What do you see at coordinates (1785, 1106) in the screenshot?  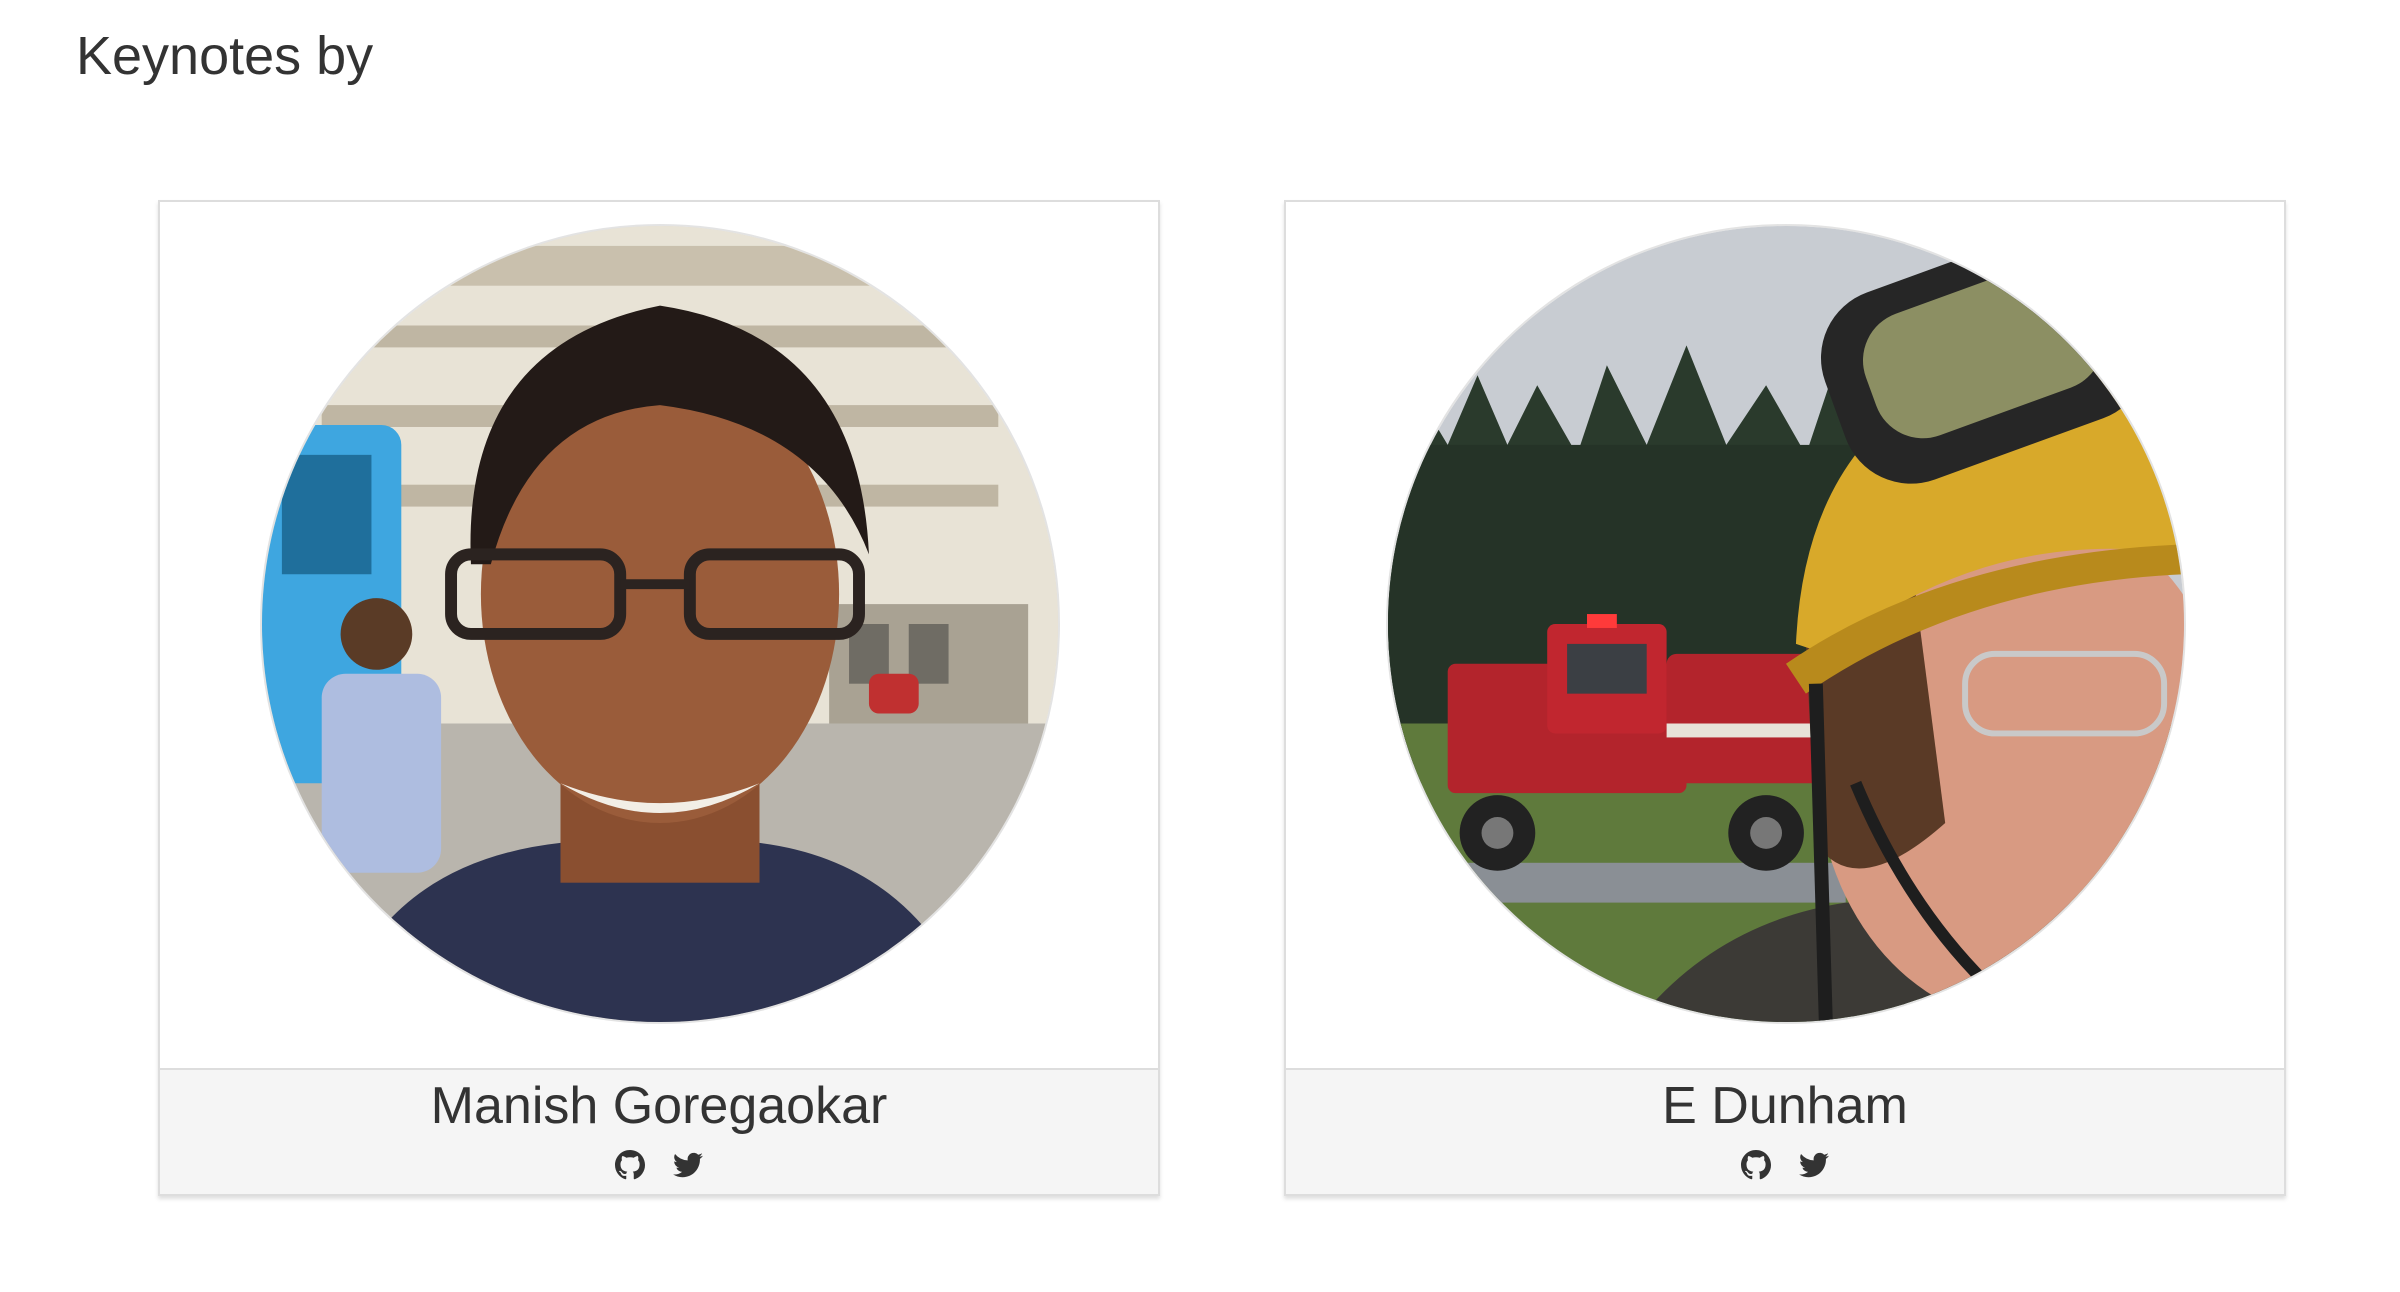 I see `speaker-name: E Dunham` at bounding box center [1785, 1106].